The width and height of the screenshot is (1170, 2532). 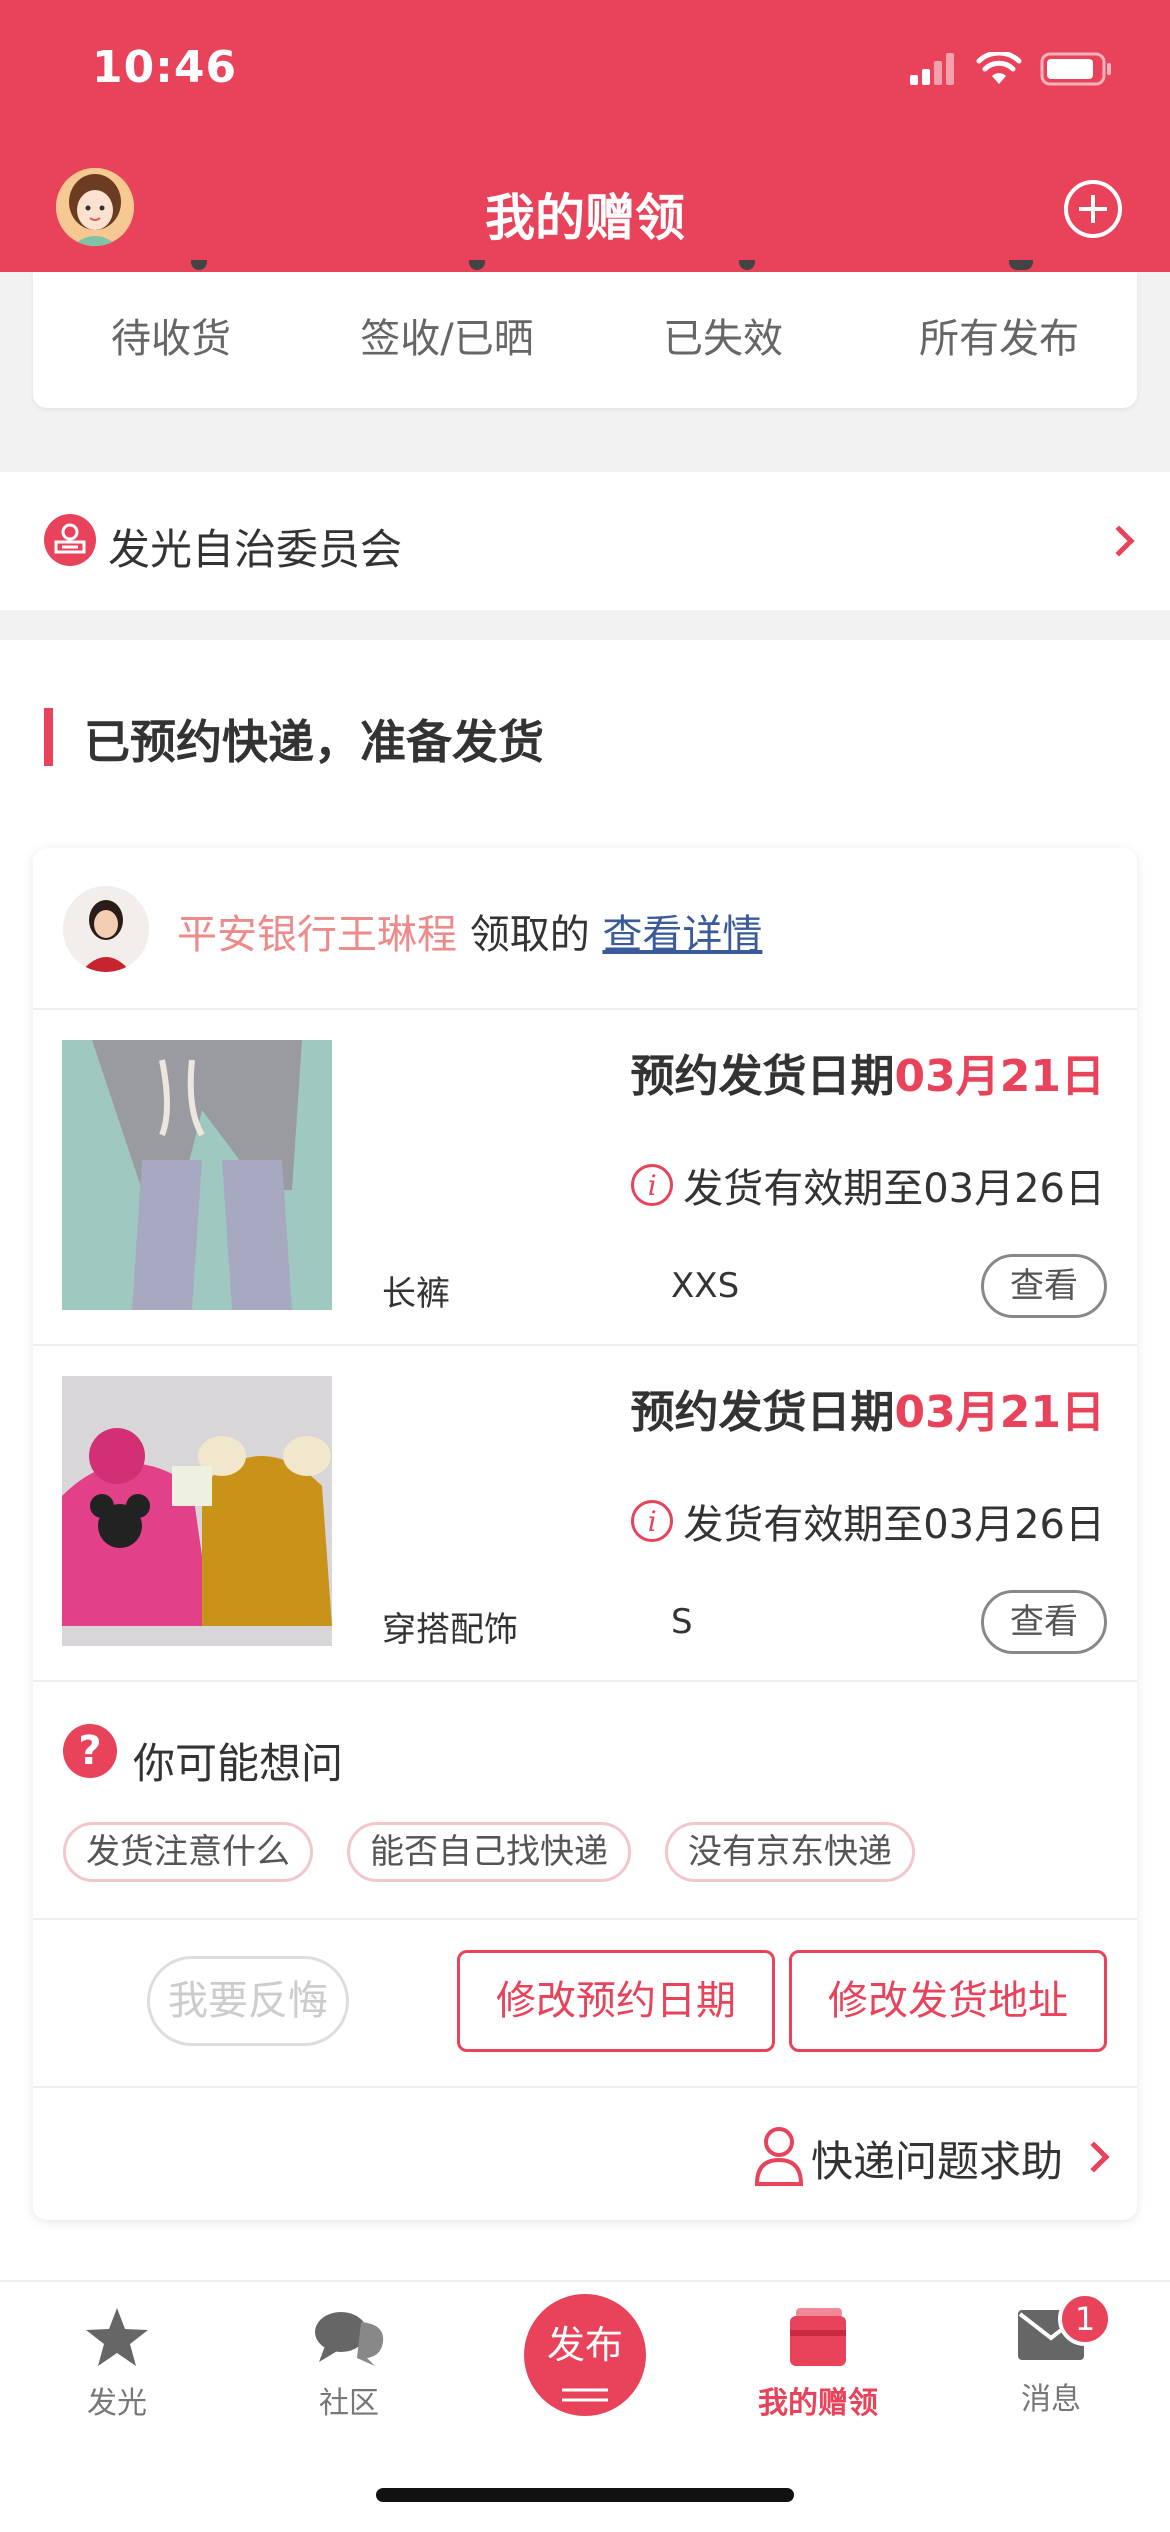 What do you see at coordinates (585, 1514) in the screenshot?
I see `order-item: 预约发货日期03月21日 i 发货有效期至03月26日 穿搭配饰 S 查看` at bounding box center [585, 1514].